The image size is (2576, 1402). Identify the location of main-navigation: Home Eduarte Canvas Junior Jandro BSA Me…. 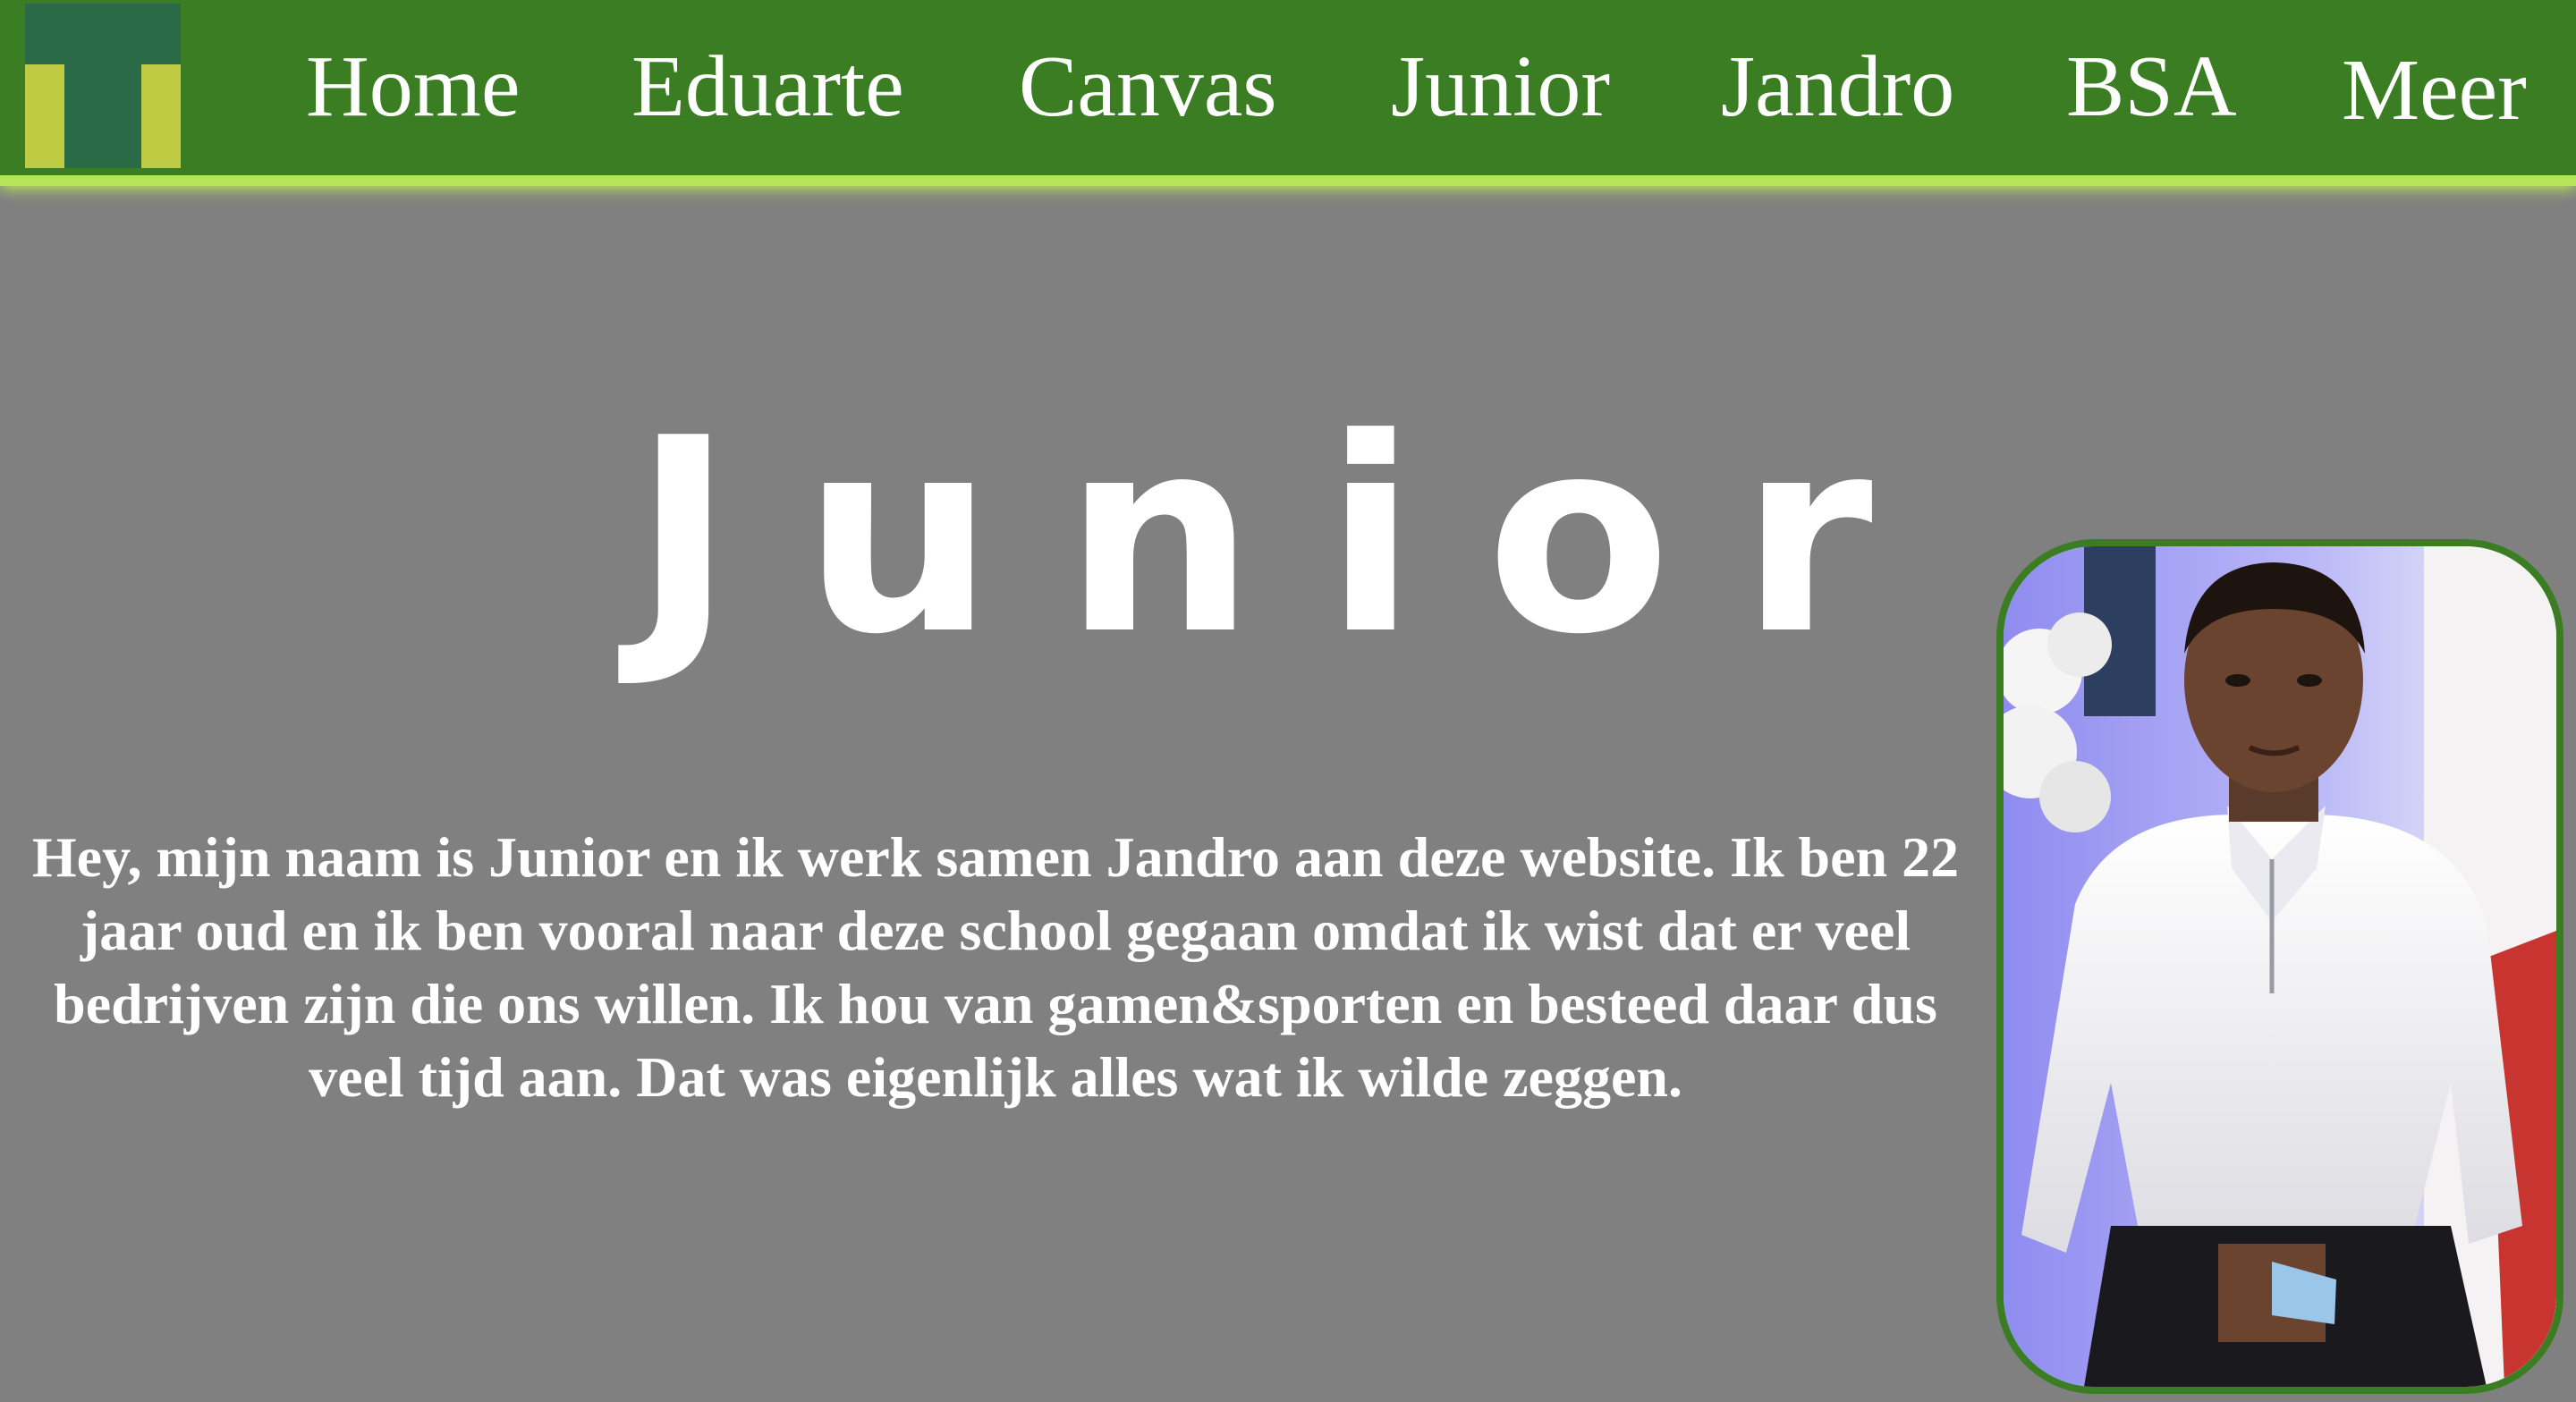
(1413, 87).